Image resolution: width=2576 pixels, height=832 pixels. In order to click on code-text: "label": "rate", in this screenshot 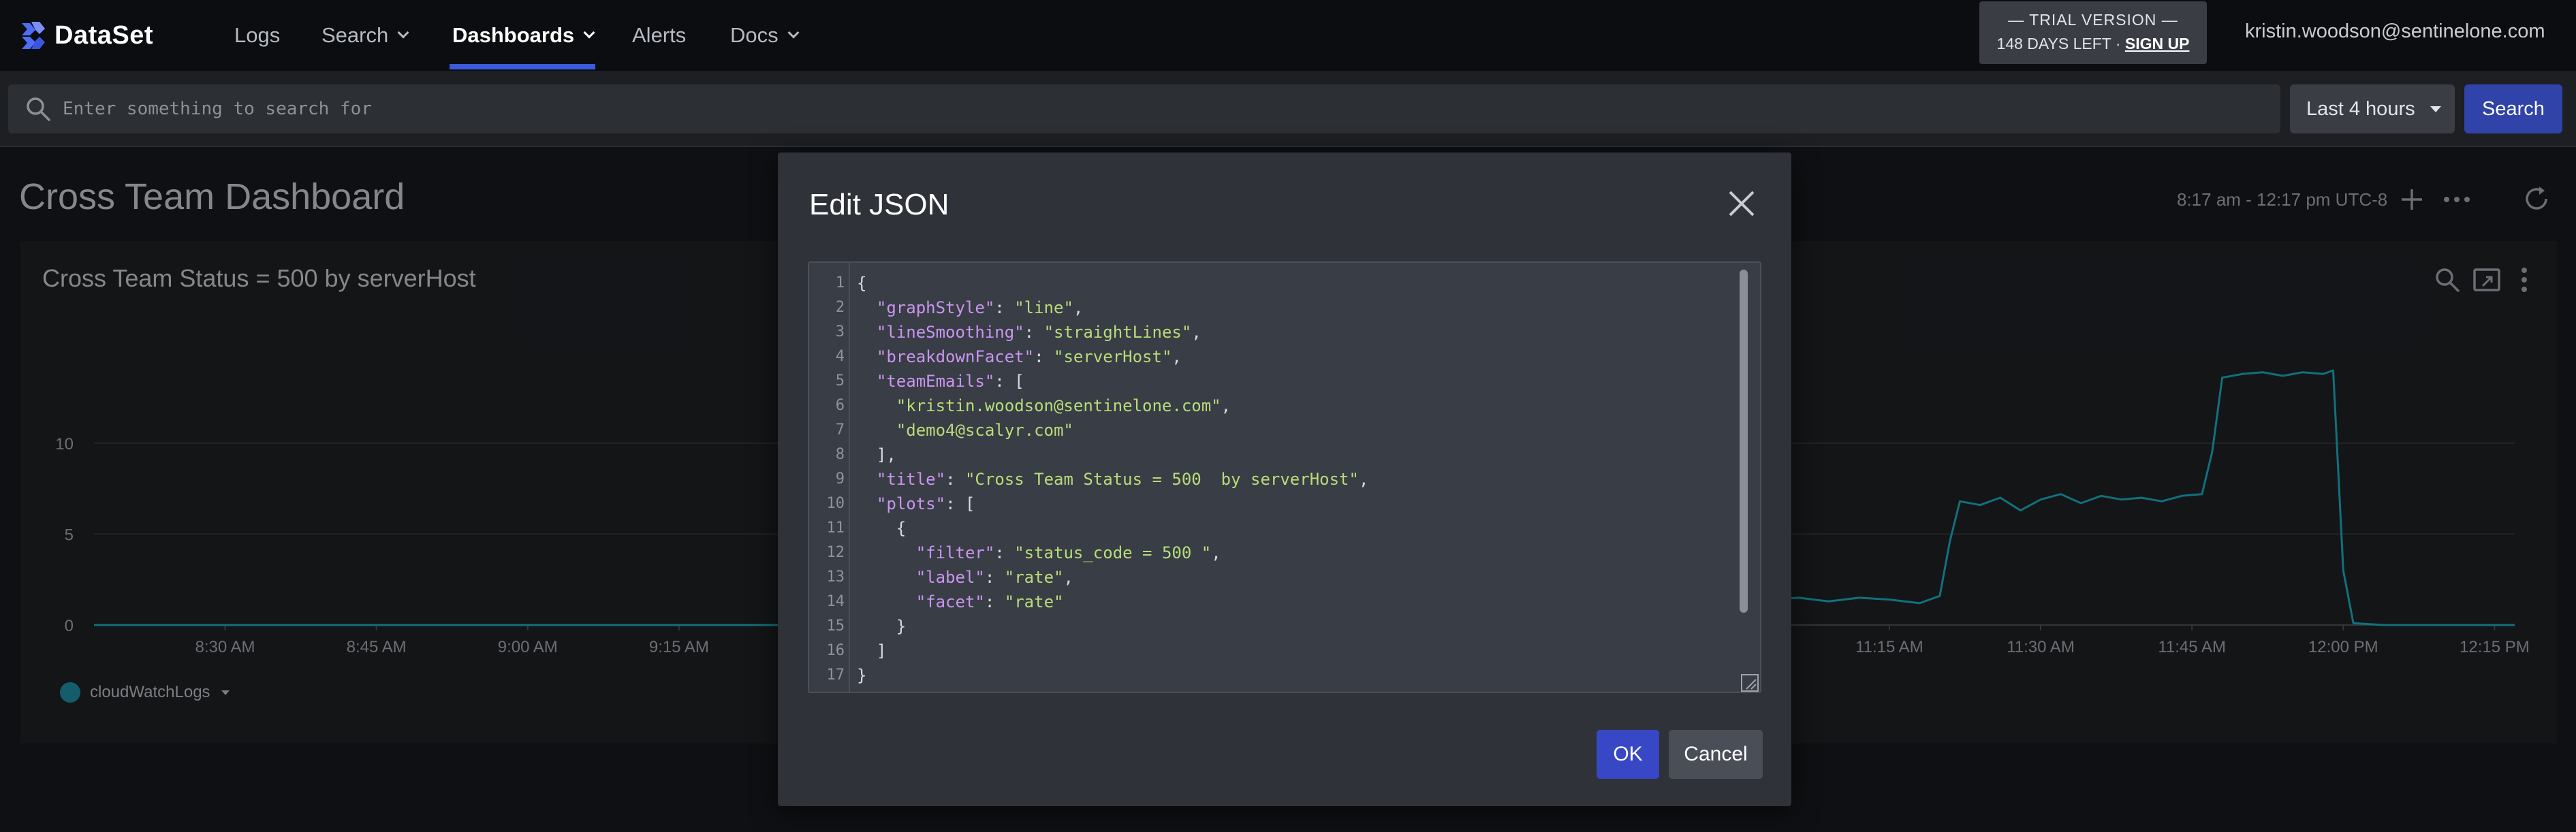, I will do `click(960, 577)`.